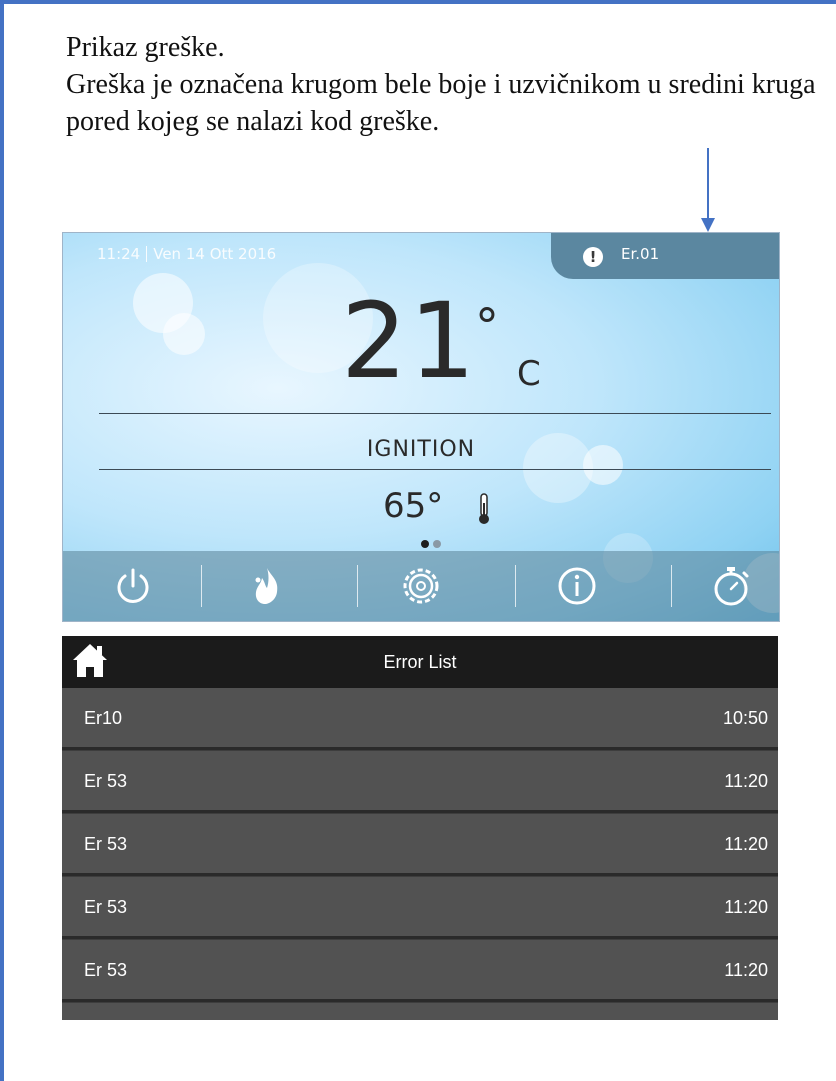 The height and width of the screenshot is (1081, 836). I want to click on pointer-arrow, so click(708, 190).